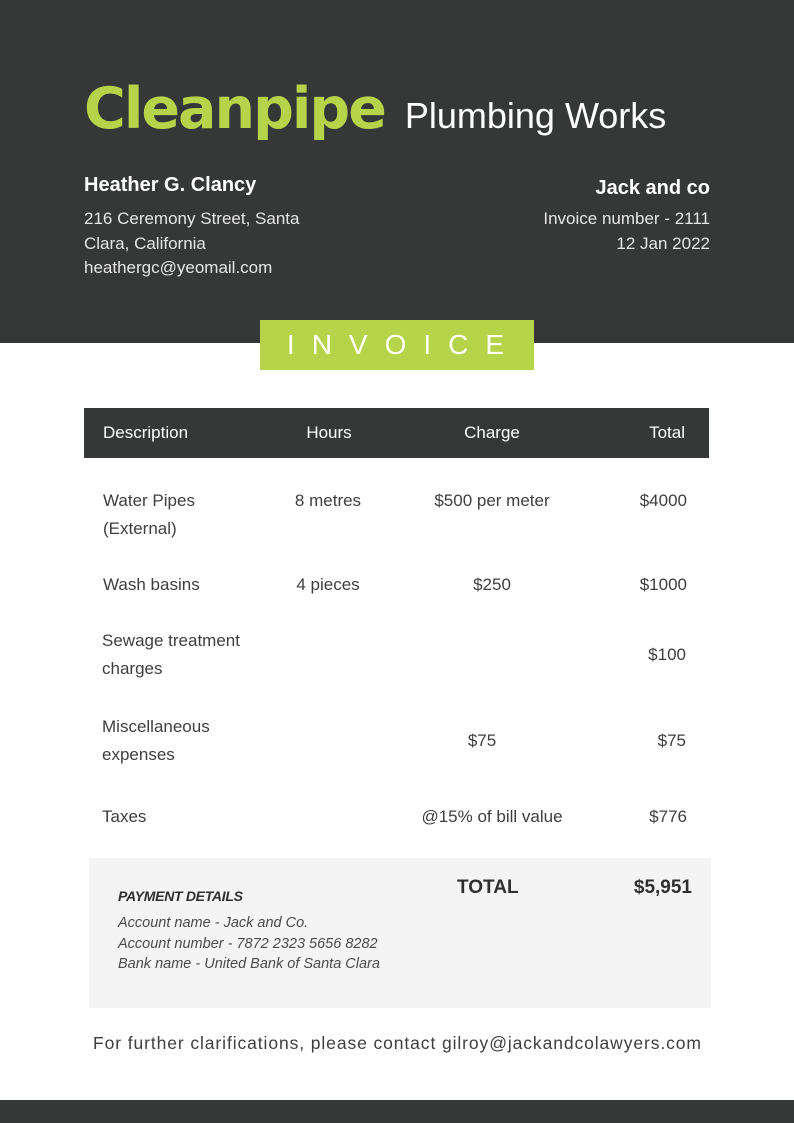  Describe the element at coordinates (482, 740) in the screenshot. I see `row-charge: $75` at that location.